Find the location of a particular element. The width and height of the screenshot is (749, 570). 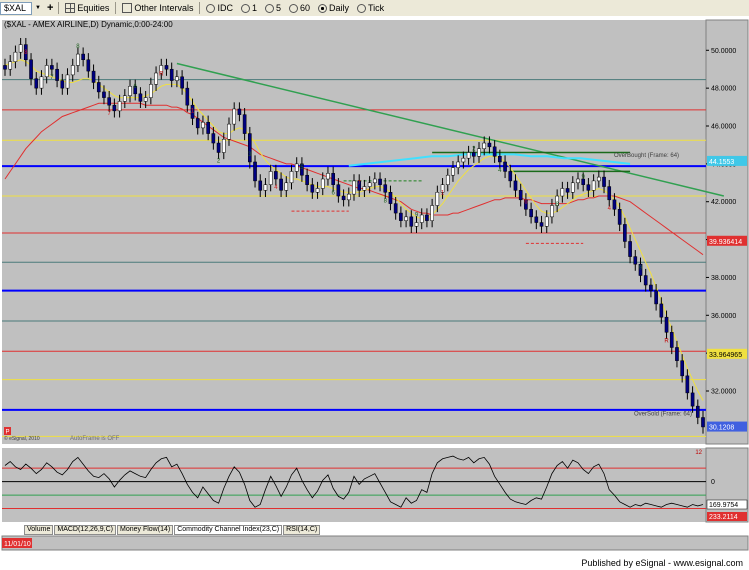

indicator-tab: Commodity Channel Index(23,C) is located at coordinates (228, 530).